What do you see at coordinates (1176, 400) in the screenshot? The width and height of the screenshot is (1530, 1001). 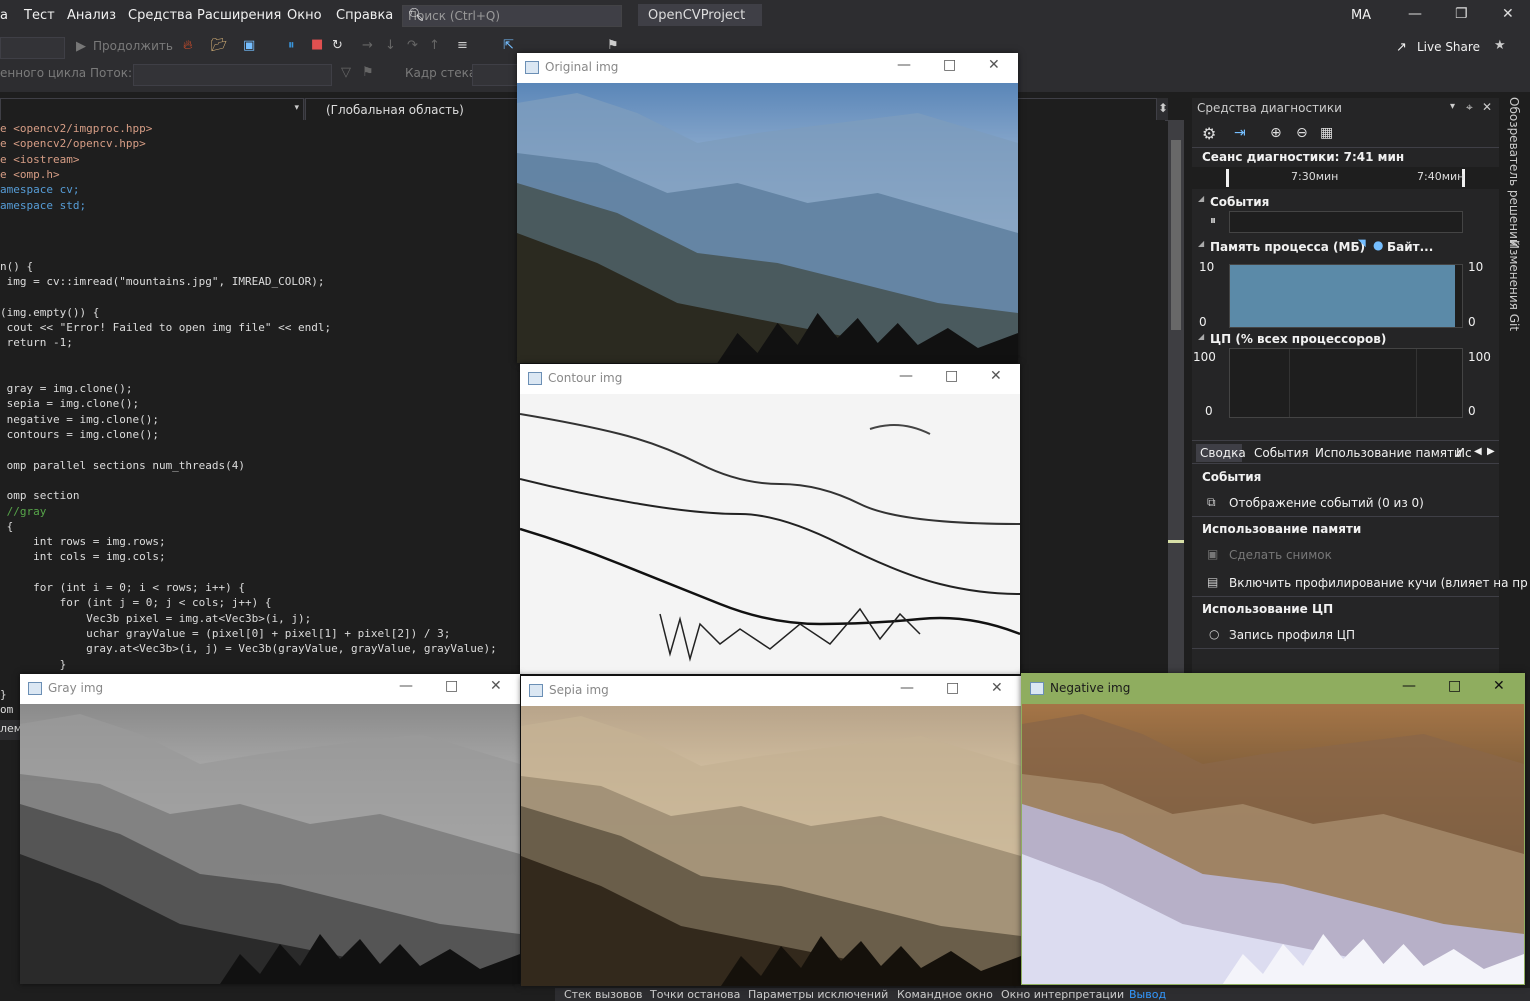 I see `editor-scrollbar` at bounding box center [1176, 400].